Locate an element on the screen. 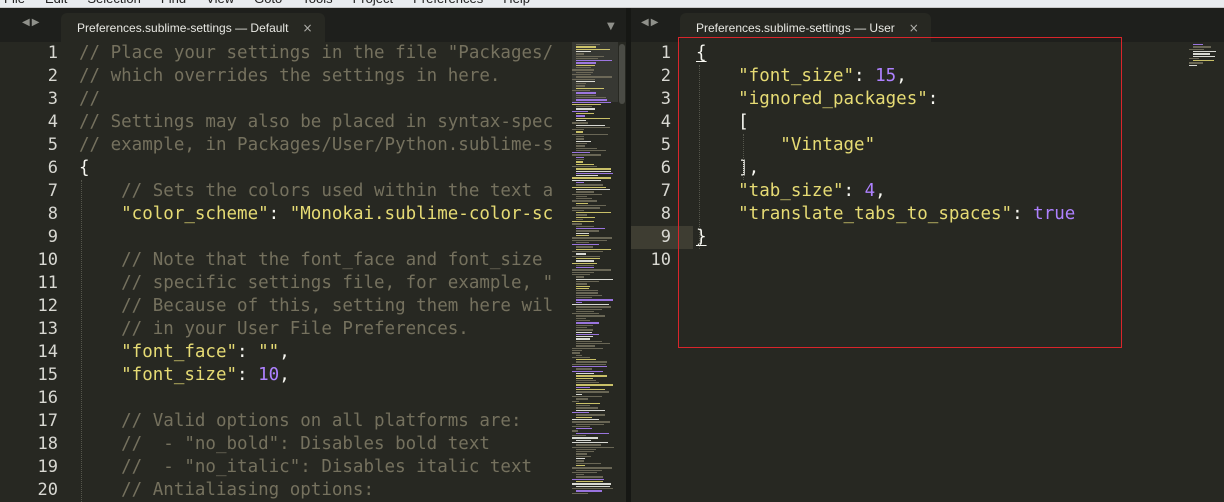 The width and height of the screenshot is (1224, 502). code-line: // - "no_italic": Disables italic text is located at coordinates (305, 467).